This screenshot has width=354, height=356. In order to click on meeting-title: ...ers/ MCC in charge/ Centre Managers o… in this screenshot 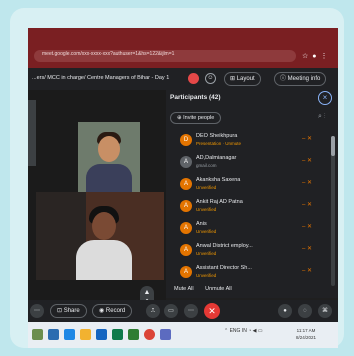, I will do `click(101, 78)`.